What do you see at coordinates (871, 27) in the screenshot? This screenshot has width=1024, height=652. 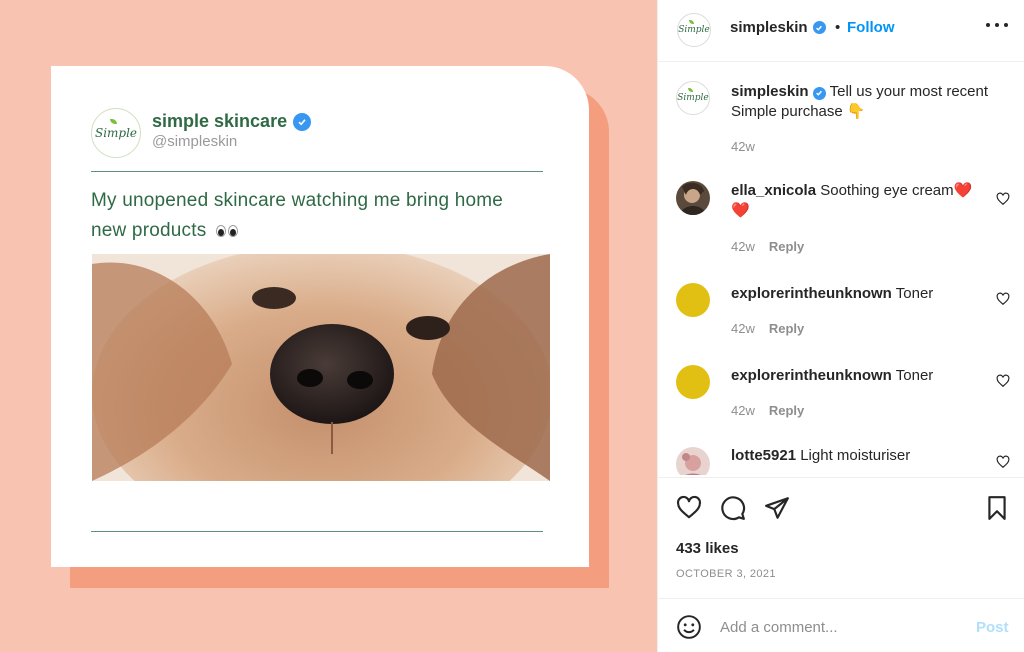 I see `follow-button: Follow` at bounding box center [871, 27].